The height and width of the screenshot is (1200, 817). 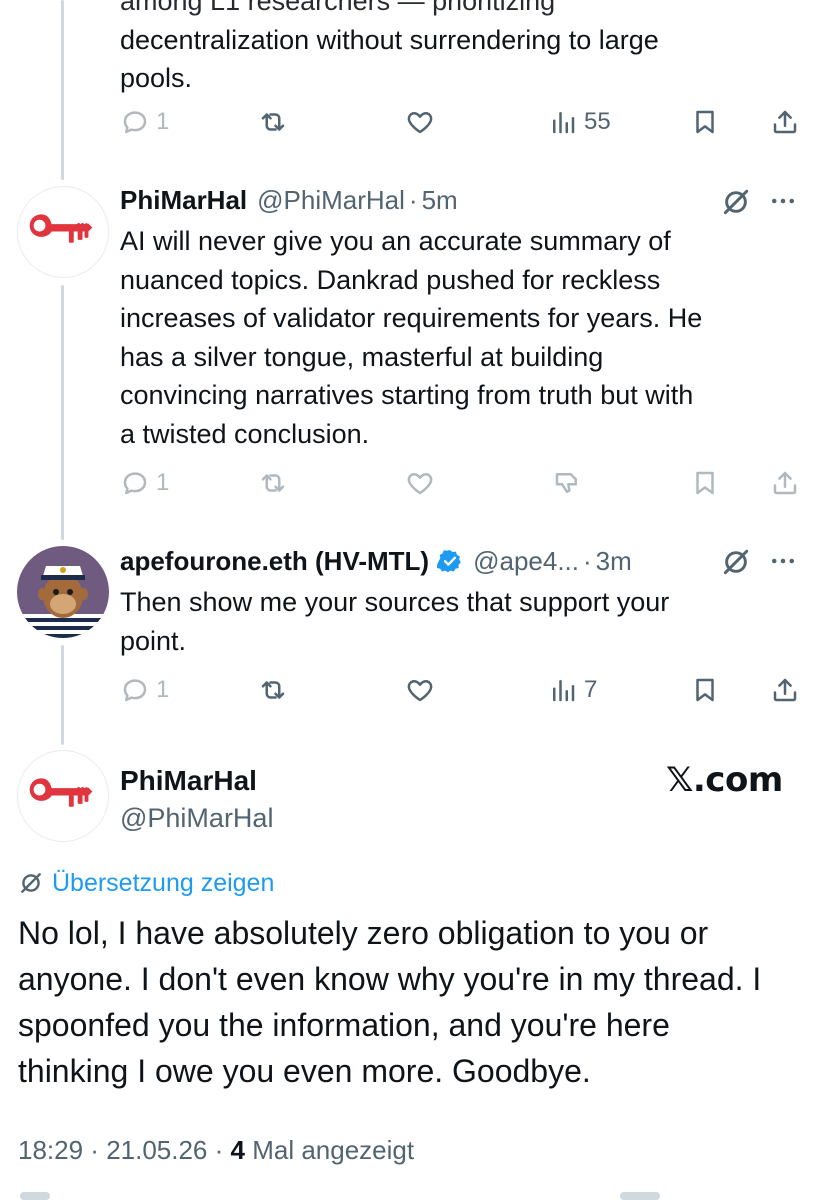 I want to click on show-translation-label: Übersetzung zeigen, so click(x=163, y=882).